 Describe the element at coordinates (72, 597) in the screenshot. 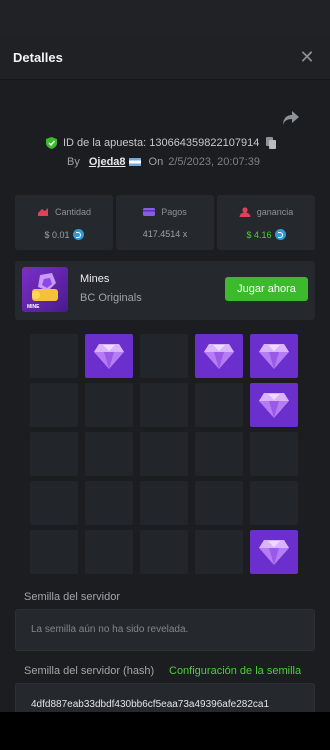

I see `server-seed-label: Semilla del servidor` at that location.